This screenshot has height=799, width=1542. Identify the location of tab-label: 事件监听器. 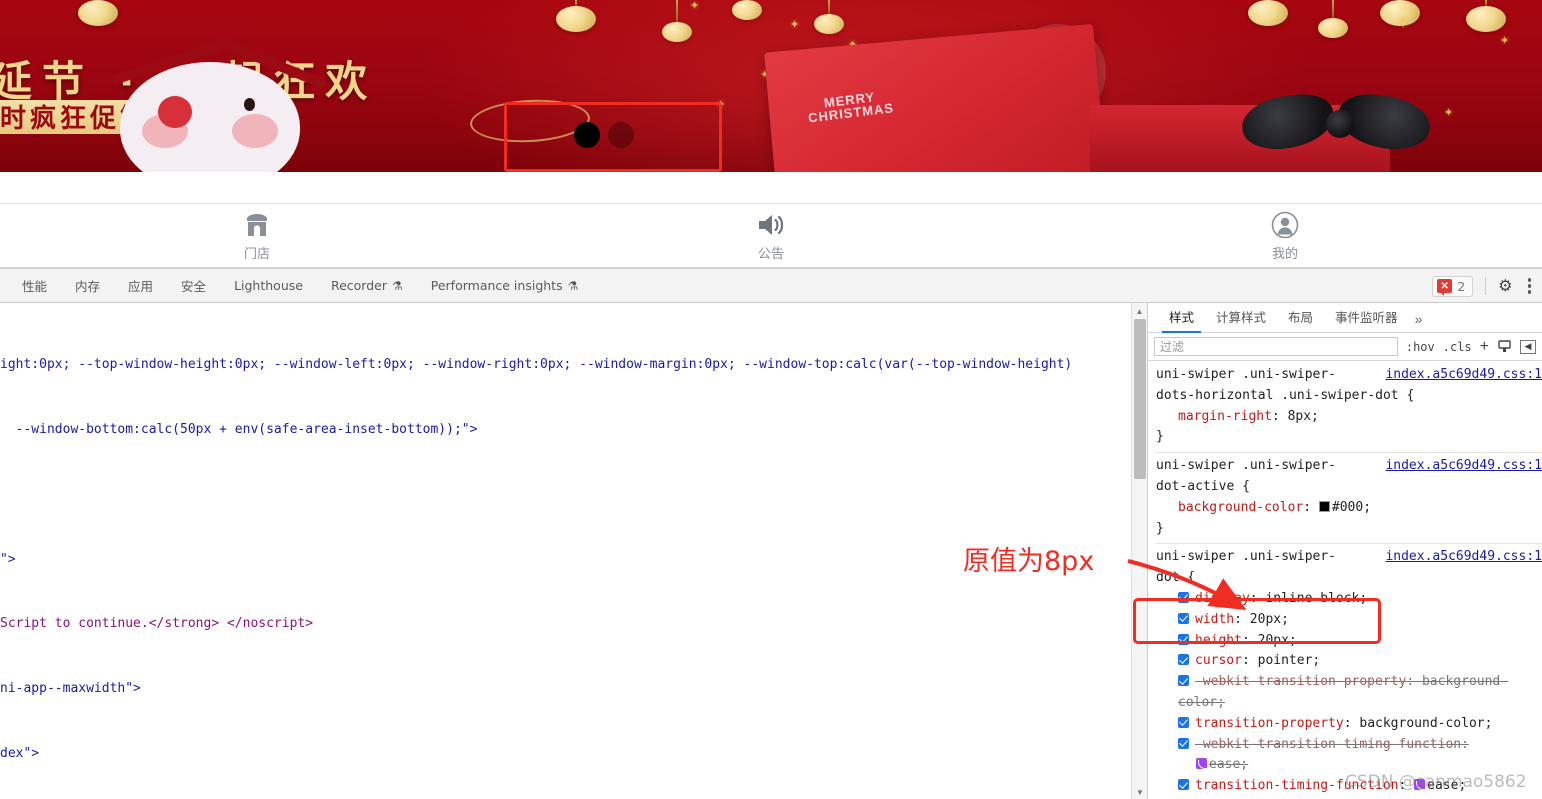
(1366, 317).